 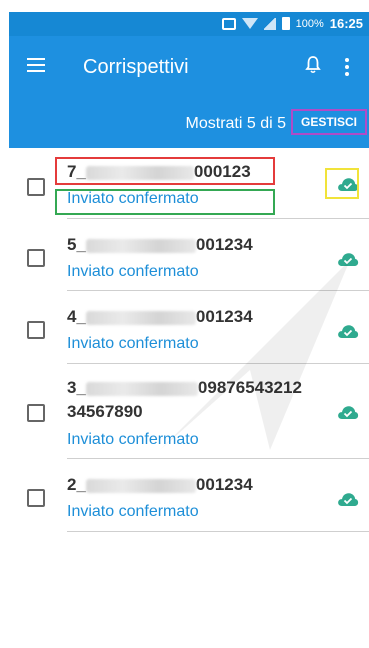 What do you see at coordinates (348, 499) in the screenshot?
I see `cloud-check-icon` at bounding box center [348, 499].